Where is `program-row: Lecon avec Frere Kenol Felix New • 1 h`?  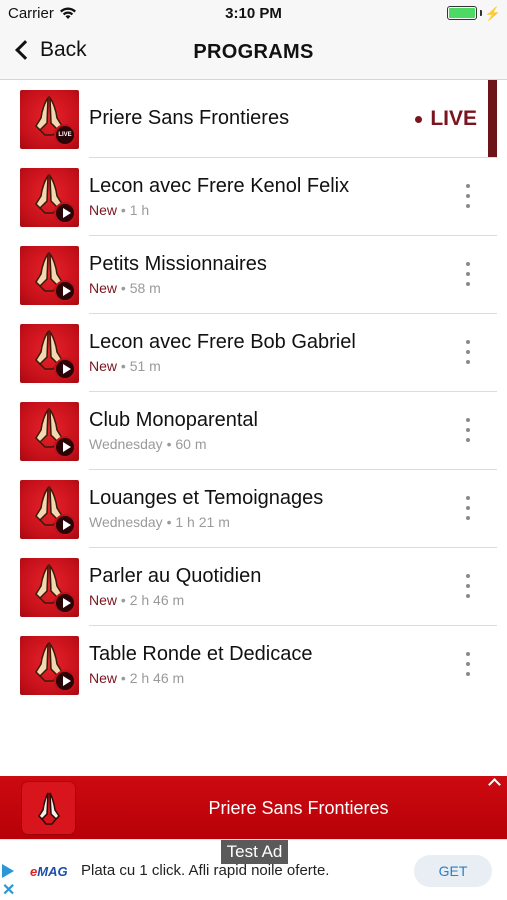
program-row: Lecon avec Frere Kenol Felix New • 1 h is located at coordinates (253, 197).